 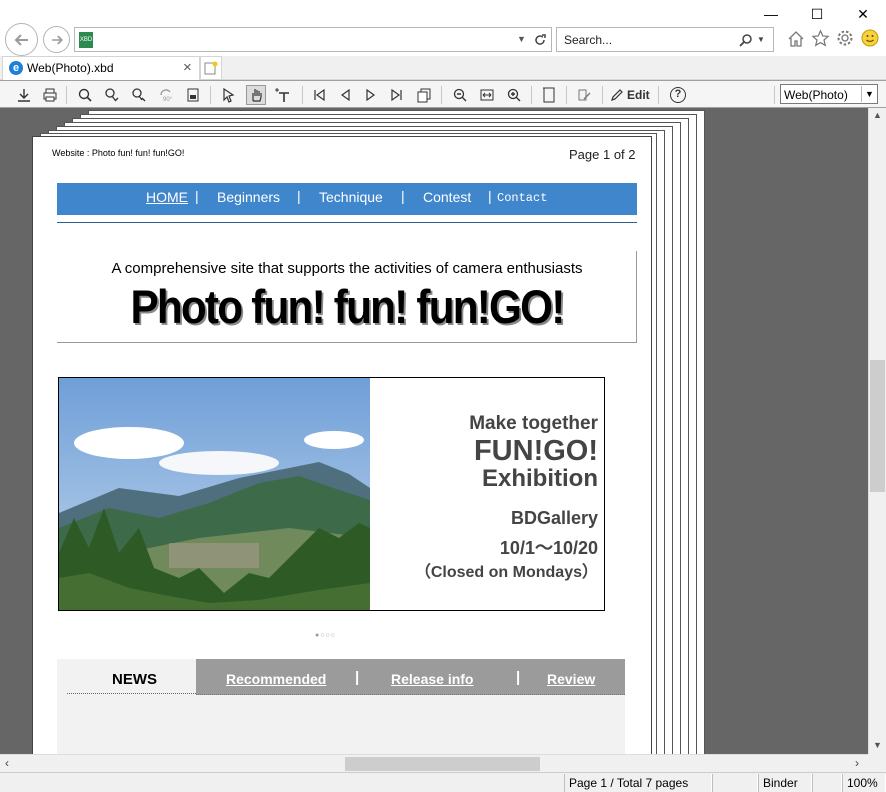 I want to click on last-page-button, so click(x=397, y=95).